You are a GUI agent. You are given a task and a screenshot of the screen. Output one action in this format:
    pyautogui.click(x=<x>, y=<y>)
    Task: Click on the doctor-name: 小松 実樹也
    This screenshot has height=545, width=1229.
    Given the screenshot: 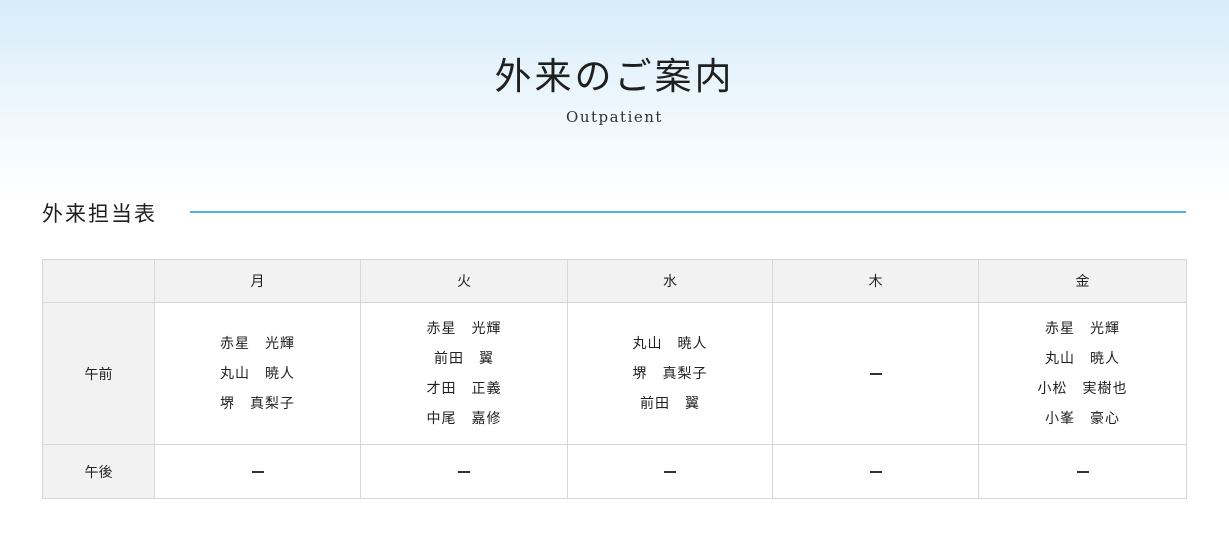 What is the action you would take?
    pyautogui.click(x=1082, y=388)
    